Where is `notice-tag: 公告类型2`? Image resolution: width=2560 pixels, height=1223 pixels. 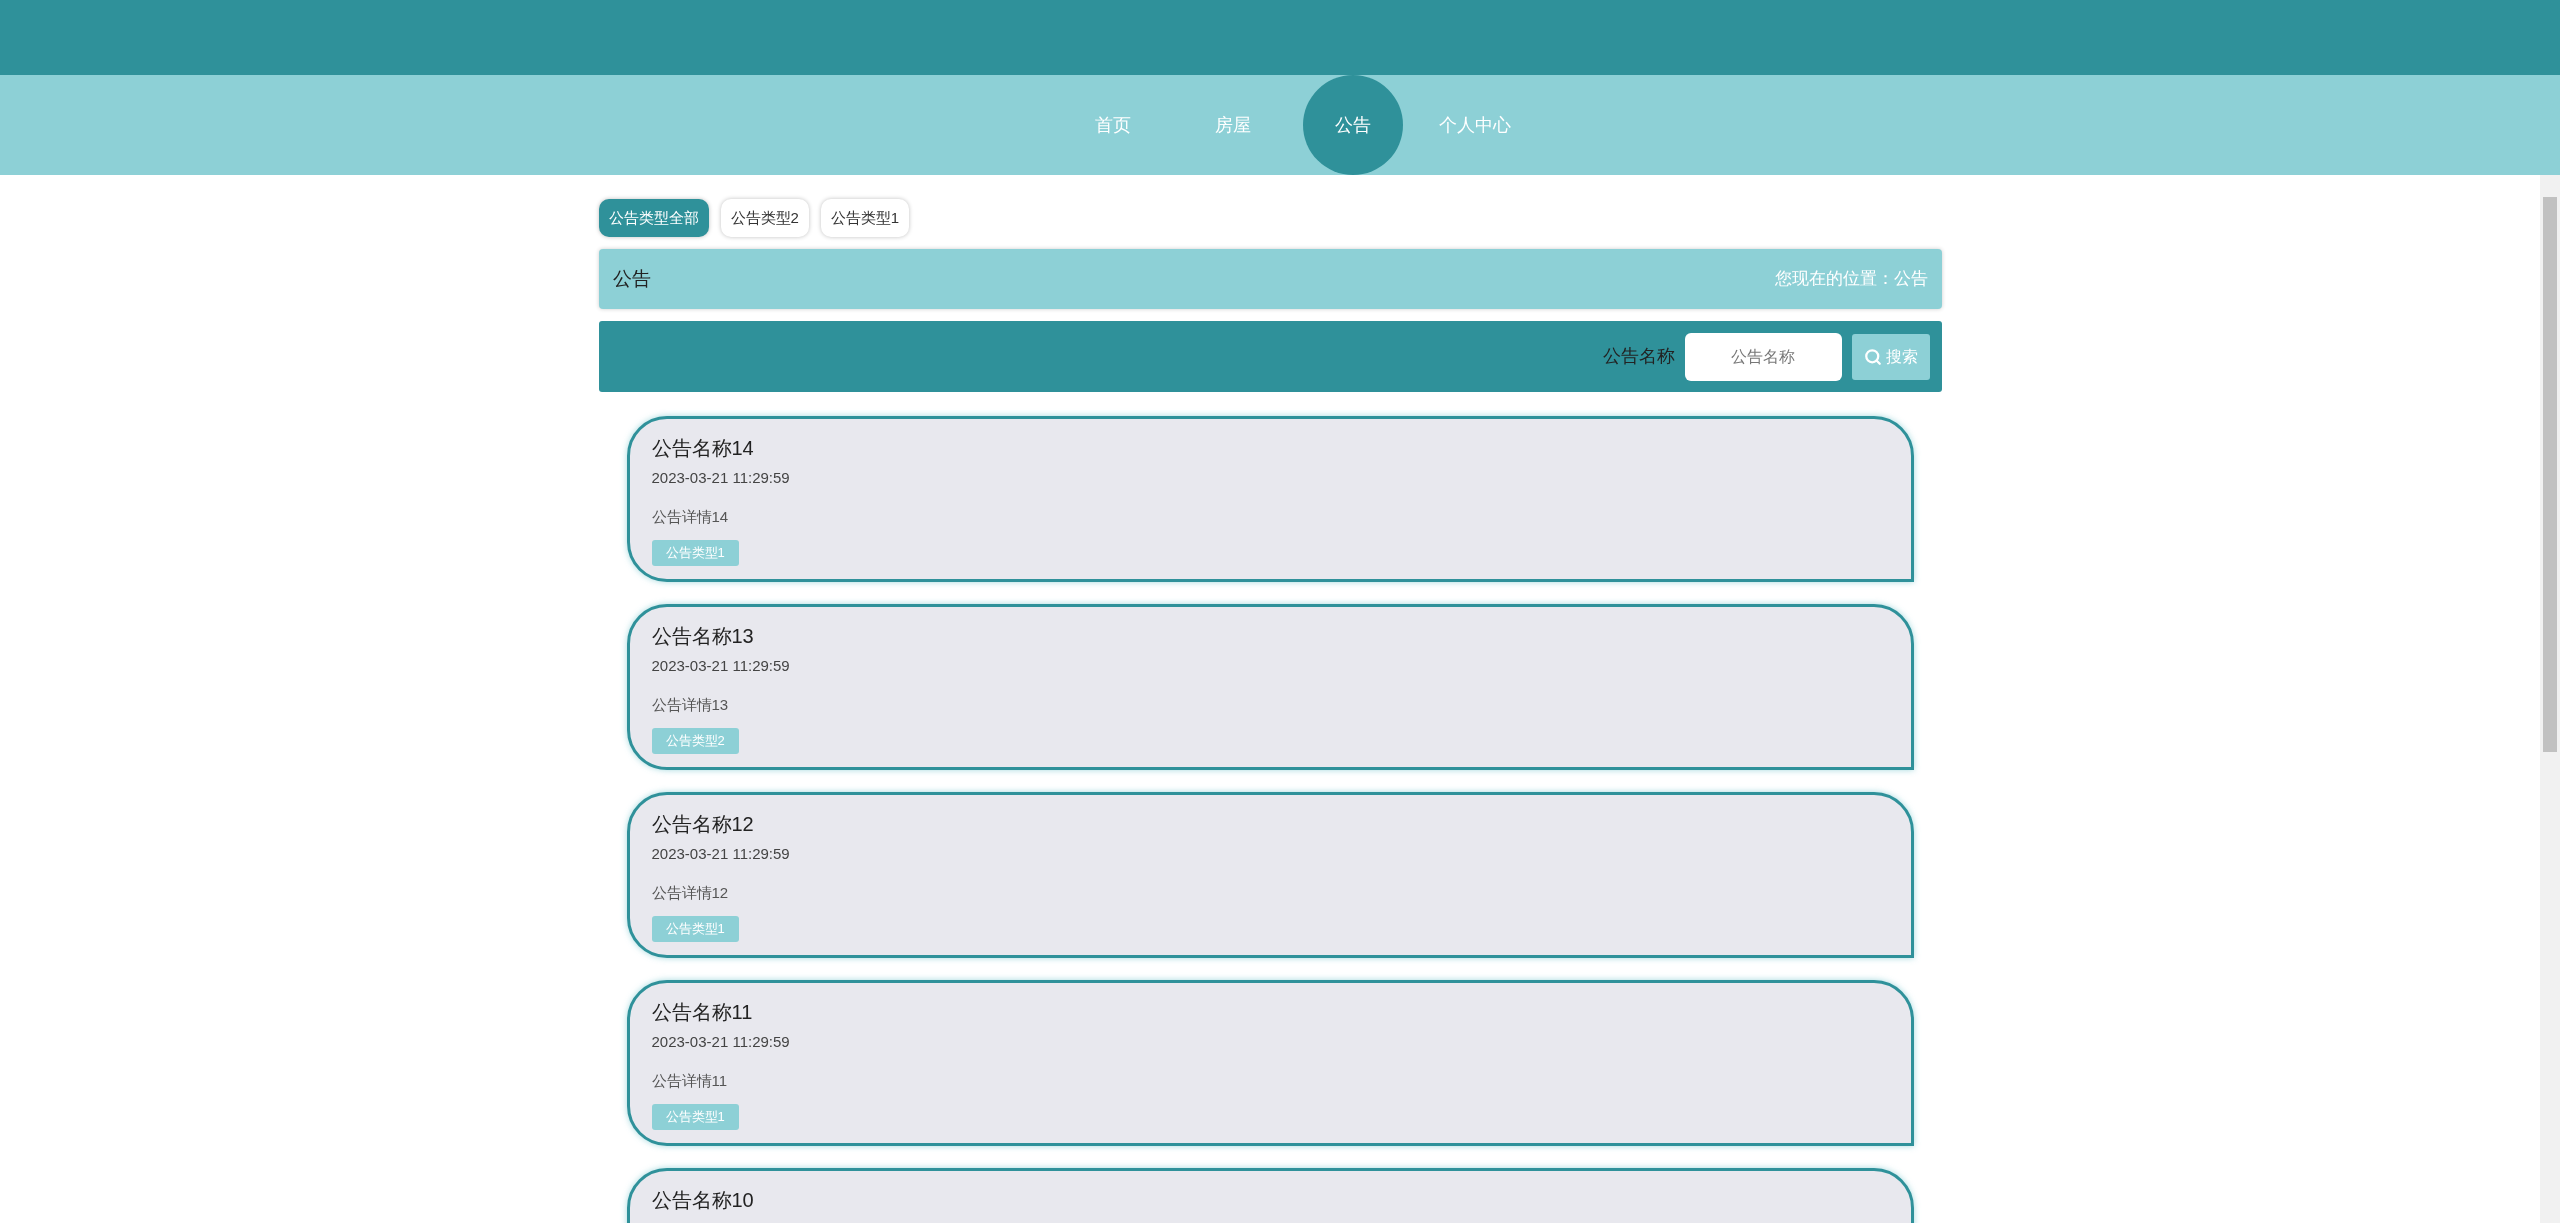
notice-tag: 公告类型2 is located at coordinates (695, 741).